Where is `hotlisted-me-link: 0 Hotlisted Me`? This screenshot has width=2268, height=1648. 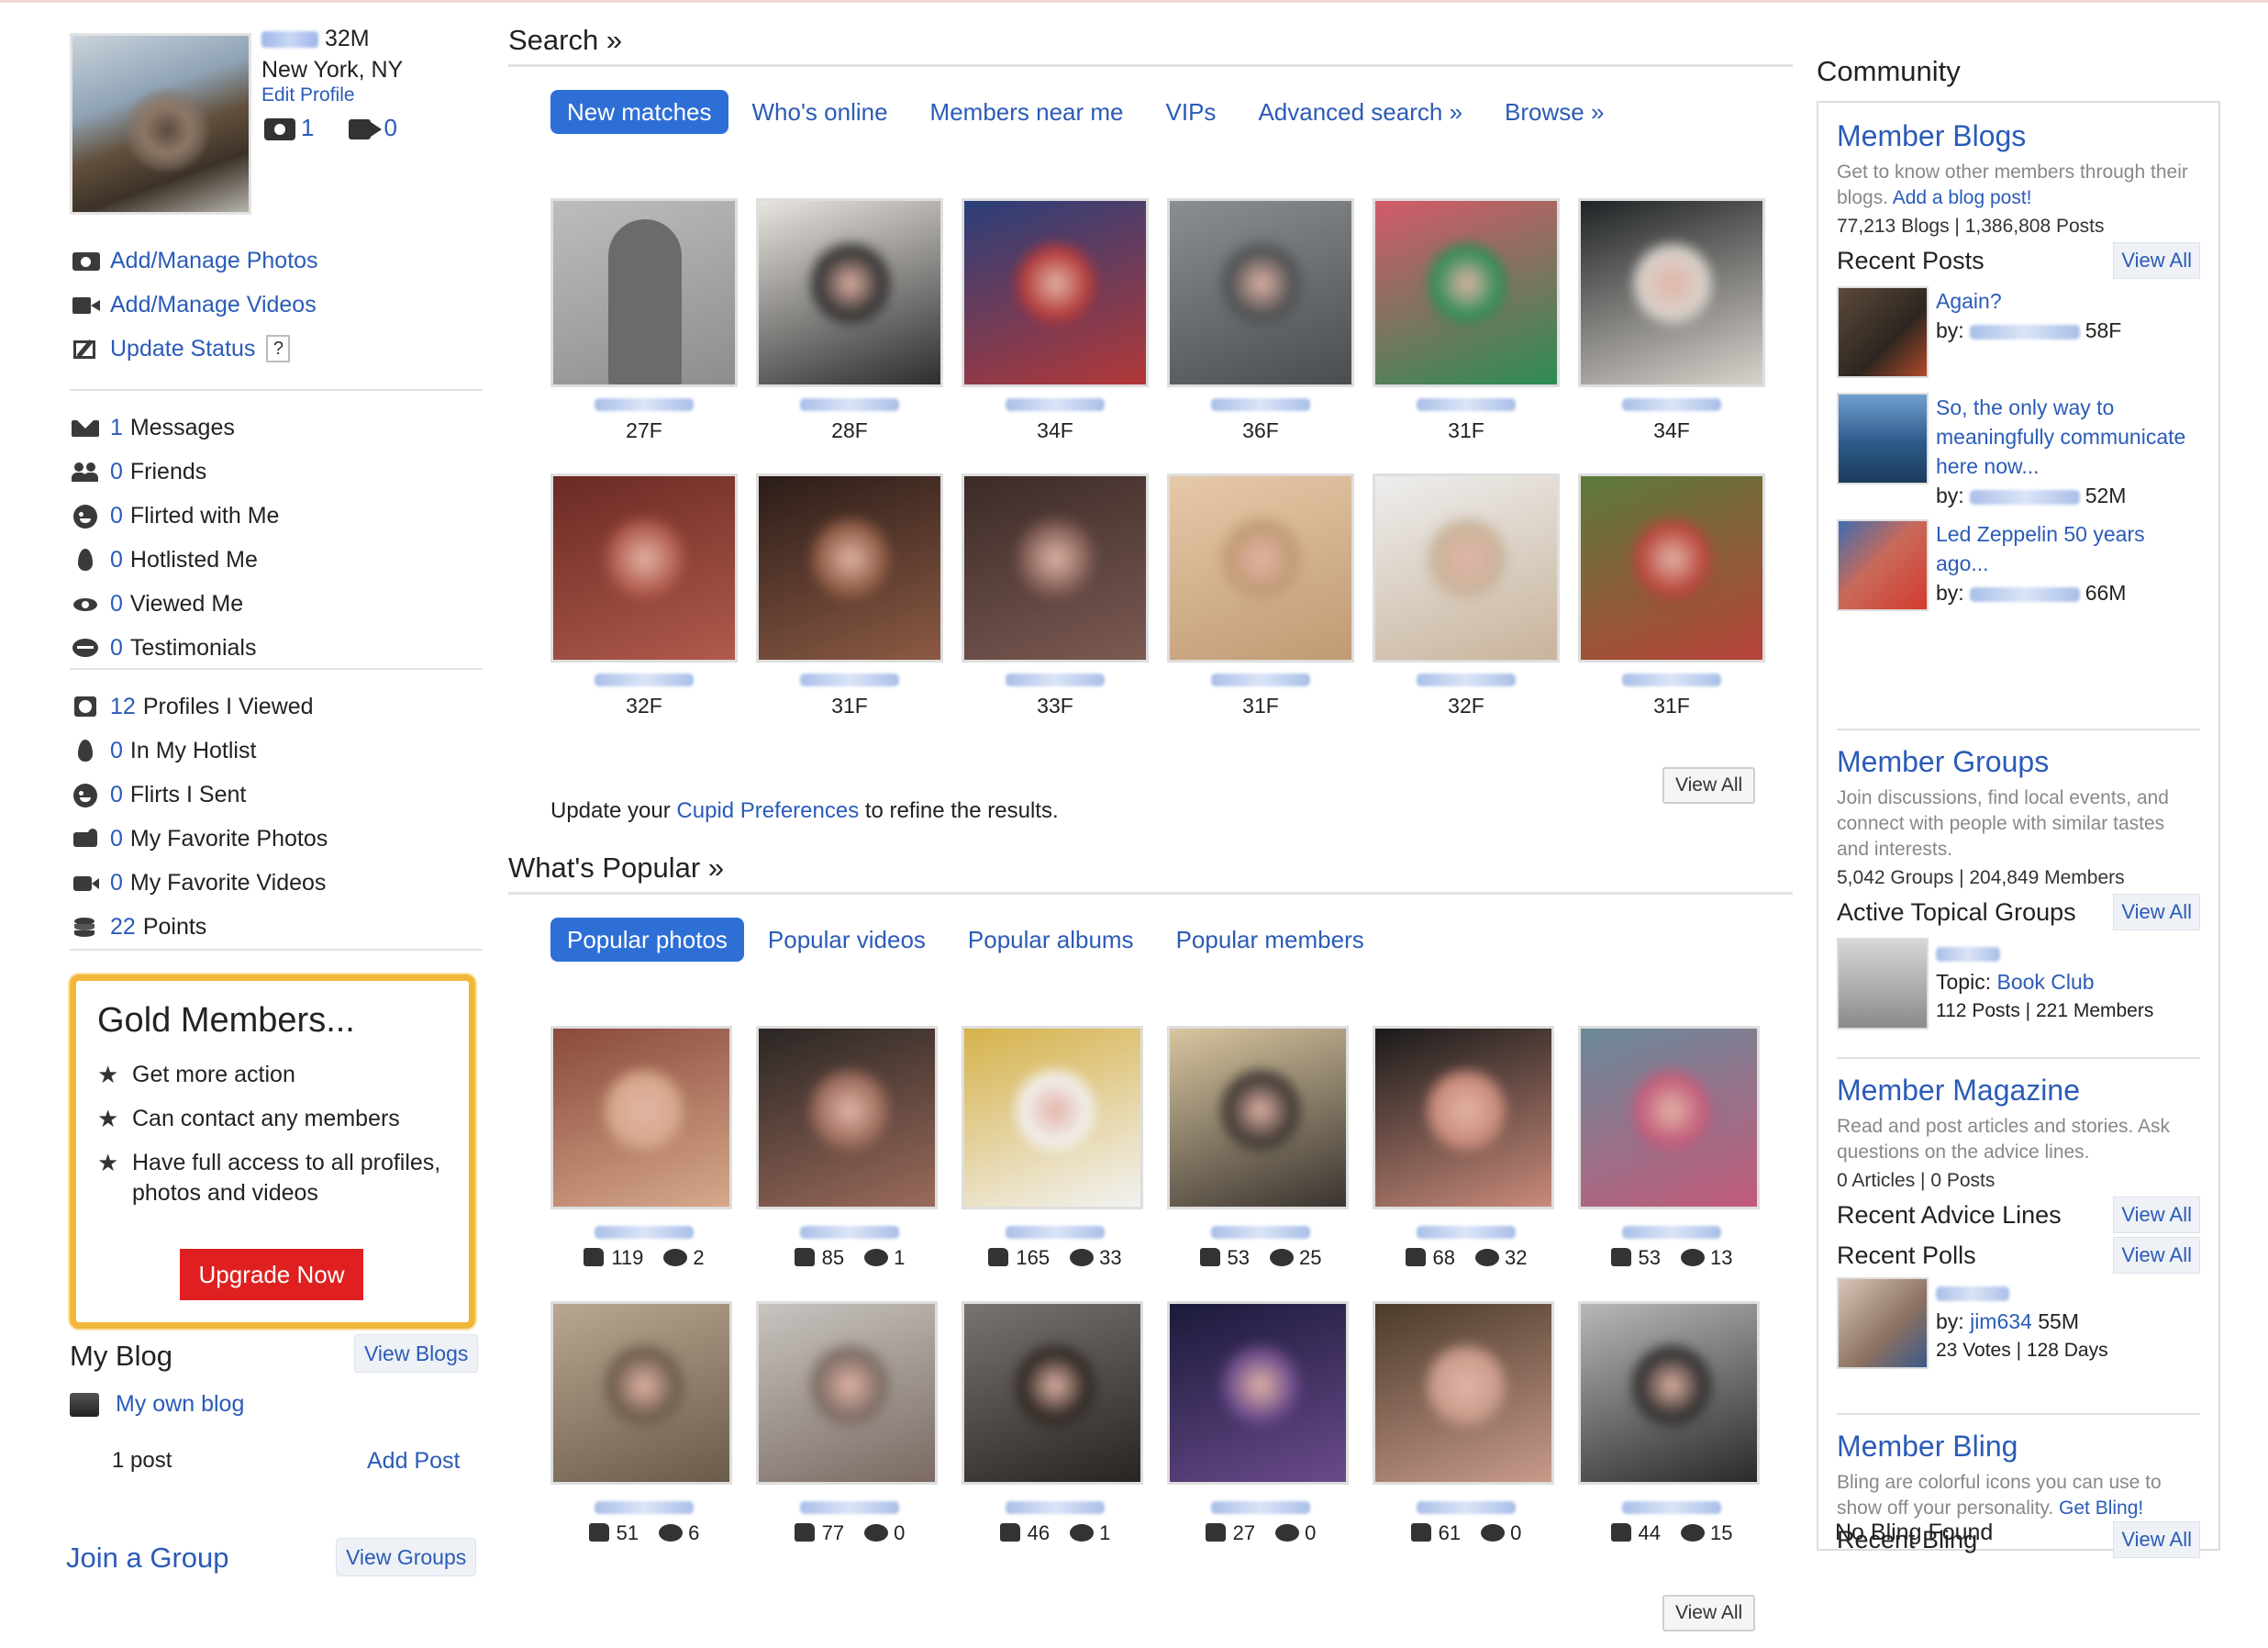
hotlisted-me-link: 0 Hotlisted Me is located at coordinates (278, 560).